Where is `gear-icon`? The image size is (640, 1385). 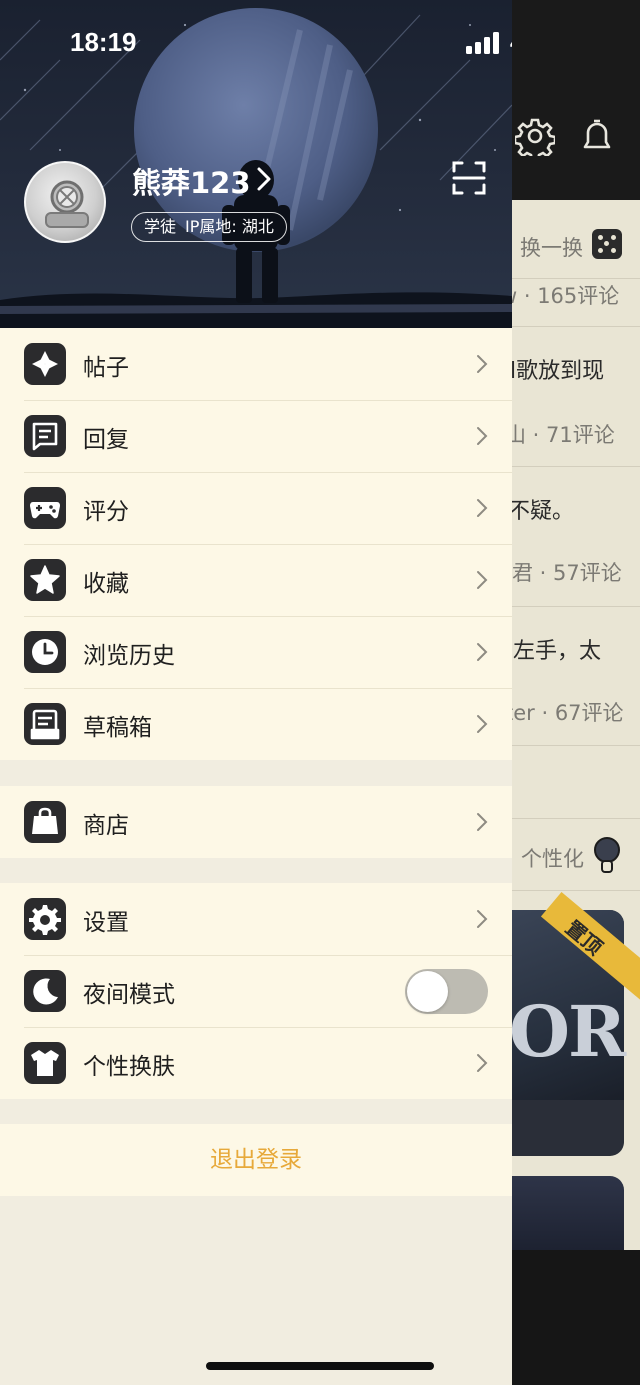 gear-icon is located at coordinates (45, 919).